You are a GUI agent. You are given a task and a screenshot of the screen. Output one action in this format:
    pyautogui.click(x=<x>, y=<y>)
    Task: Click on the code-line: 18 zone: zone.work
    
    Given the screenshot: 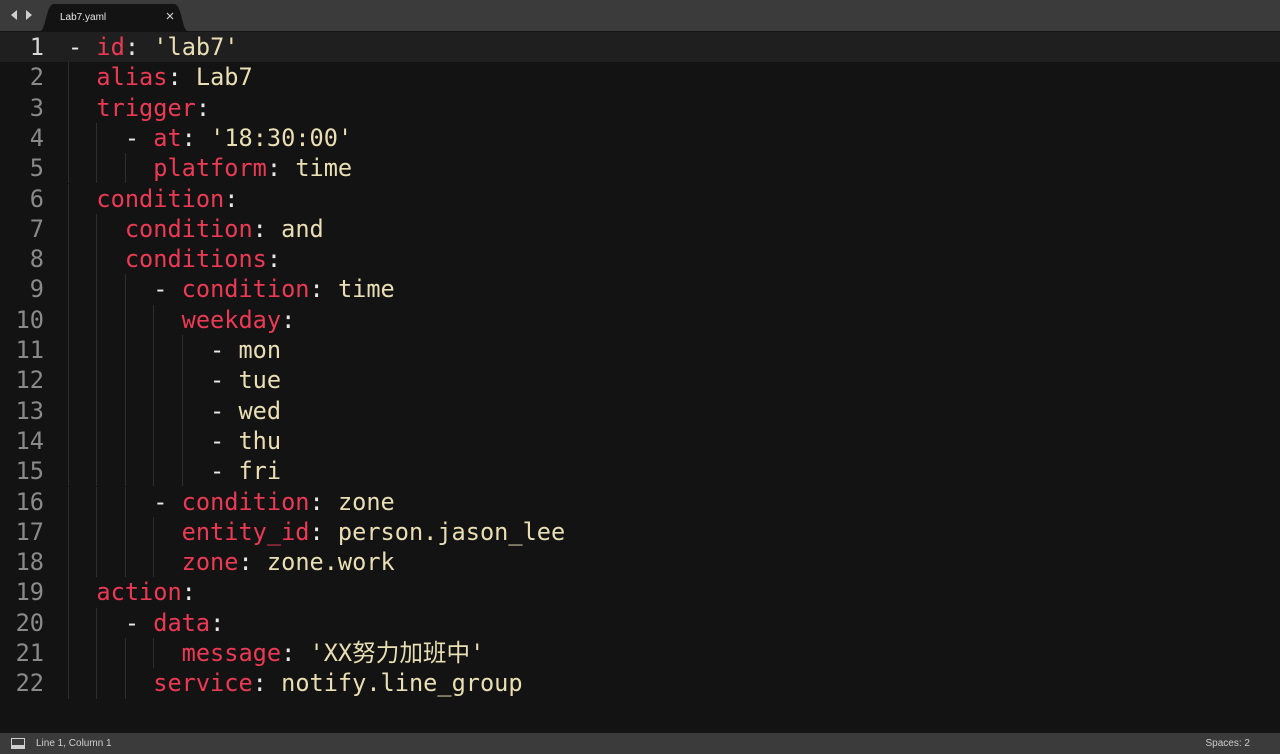 What is the action you would take?
    pyautogui.click(x=640, y=562)
    